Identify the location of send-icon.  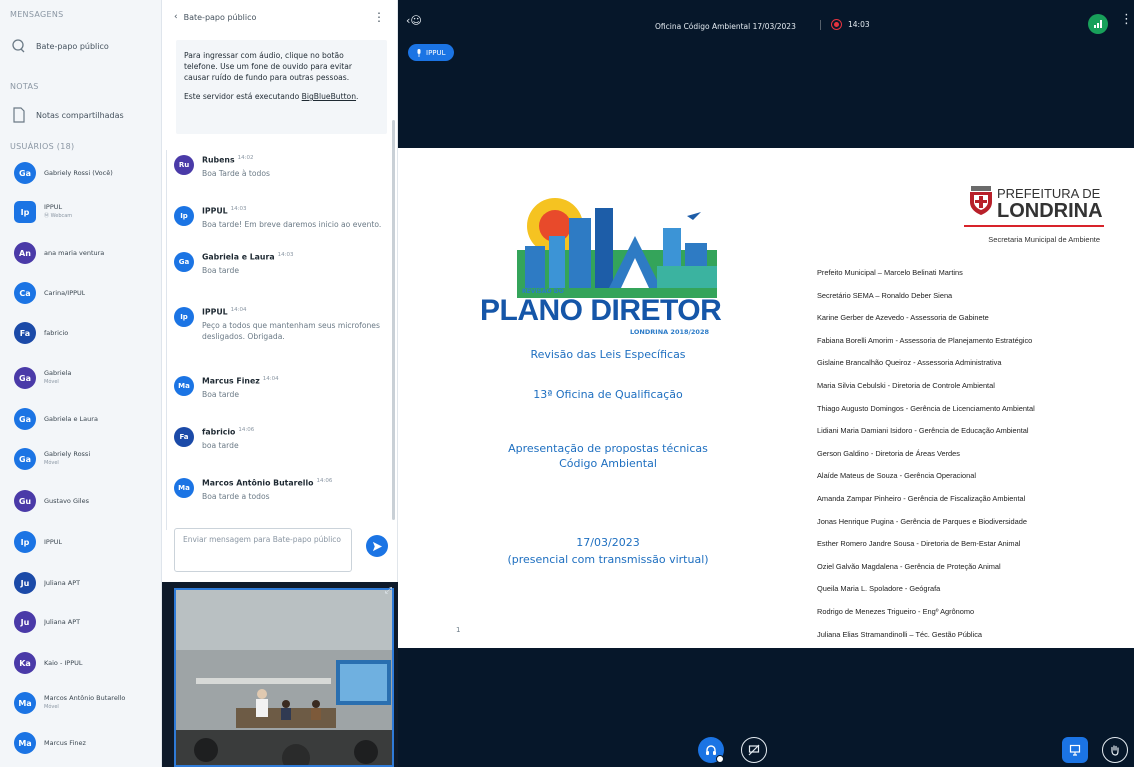
(377, 546).